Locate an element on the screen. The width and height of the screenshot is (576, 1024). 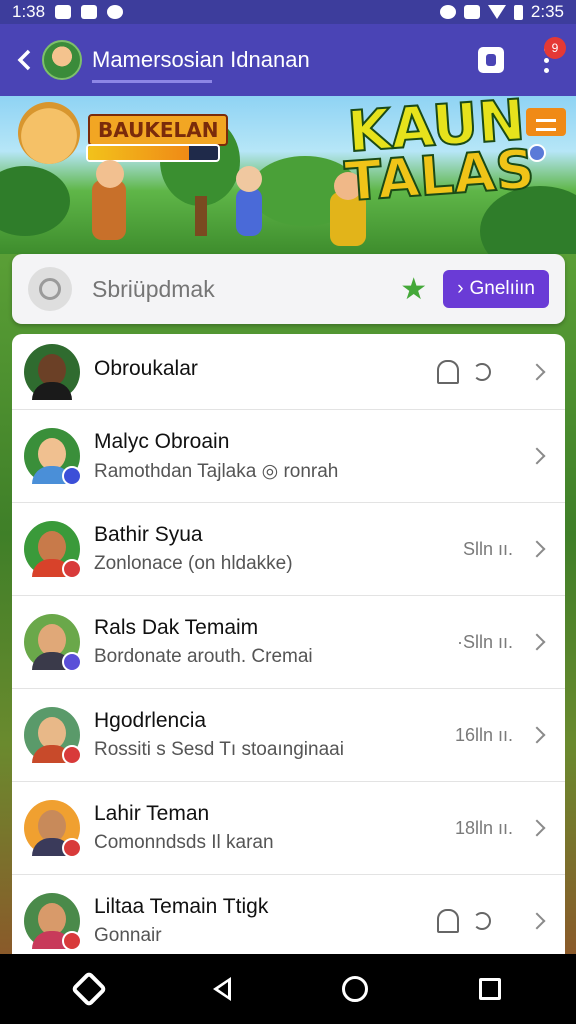
group-avatar is located at coordinates (62, 60).